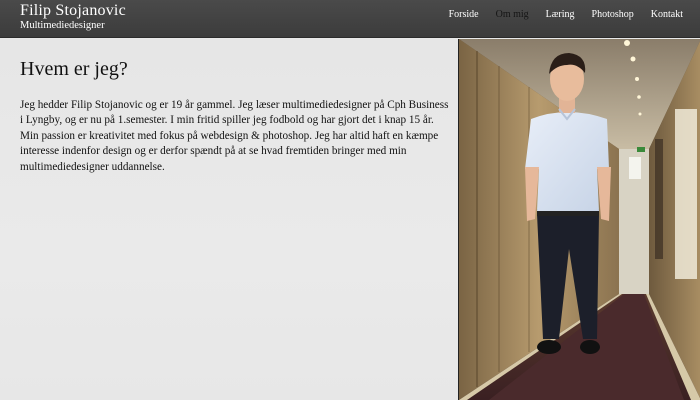 The image size is (700, 400). Describe the element at coordinates (73, 10) in the screenshot. I see `brand-name: Filip Stojanovic` at that location.